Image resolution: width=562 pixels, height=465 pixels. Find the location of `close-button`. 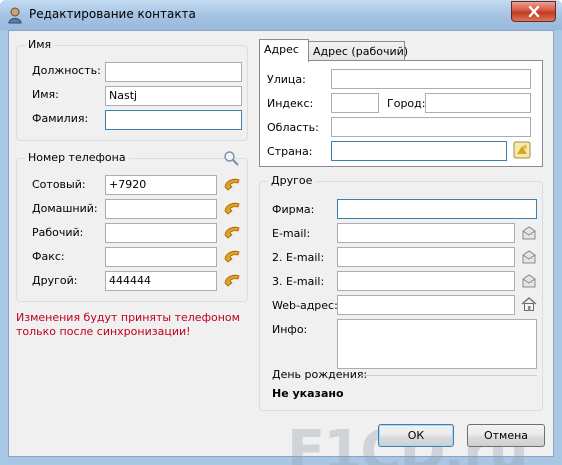

close-button is located at coordinates (533, 11).